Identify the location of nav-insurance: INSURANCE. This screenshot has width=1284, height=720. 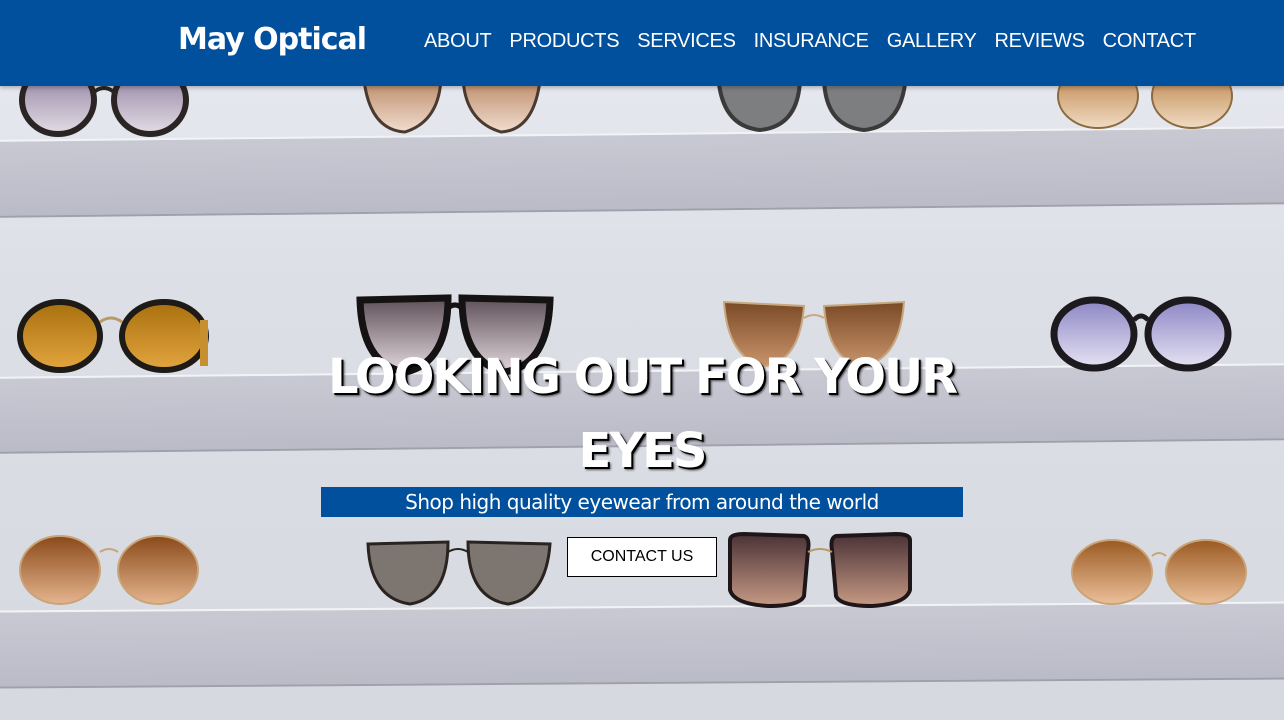
(811, 41).